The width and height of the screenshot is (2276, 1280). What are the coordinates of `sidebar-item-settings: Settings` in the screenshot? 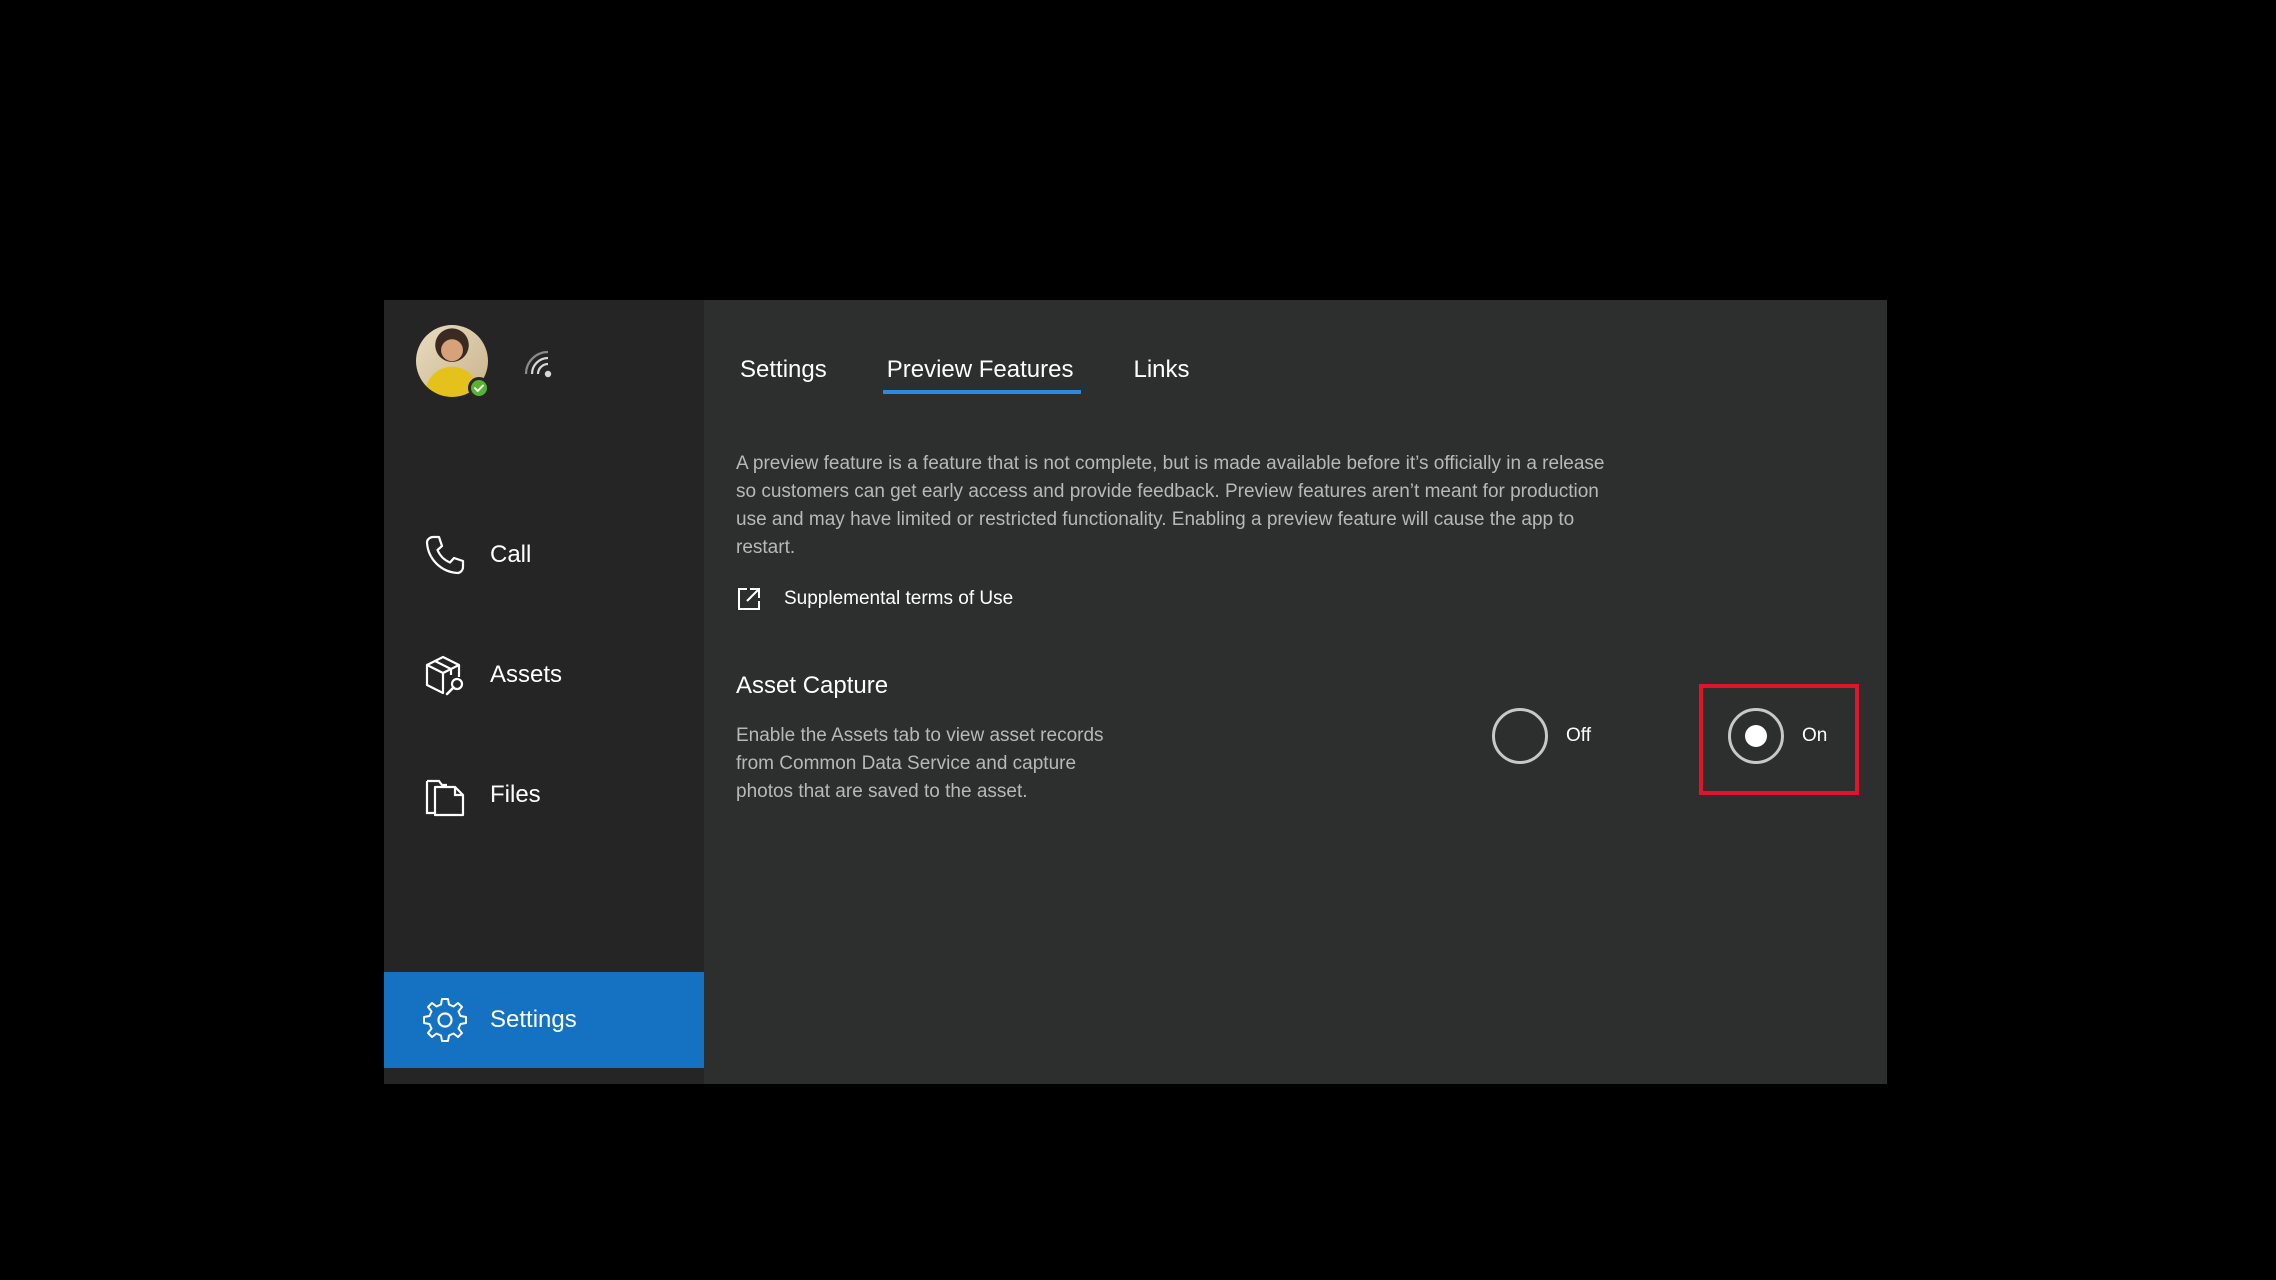 It's located at (544, 1020).